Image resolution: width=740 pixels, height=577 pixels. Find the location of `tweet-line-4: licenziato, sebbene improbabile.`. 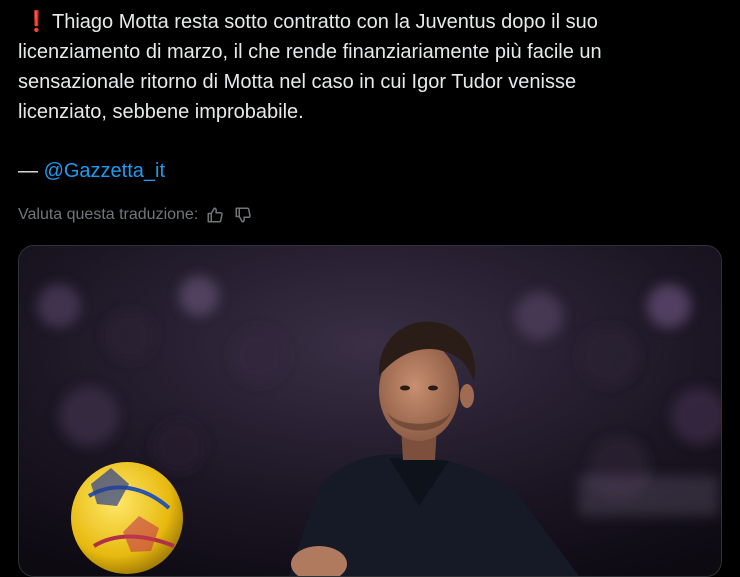

tweet-line-4: licenziato, sebbene improbabile. is located at coordinates (161, 112).